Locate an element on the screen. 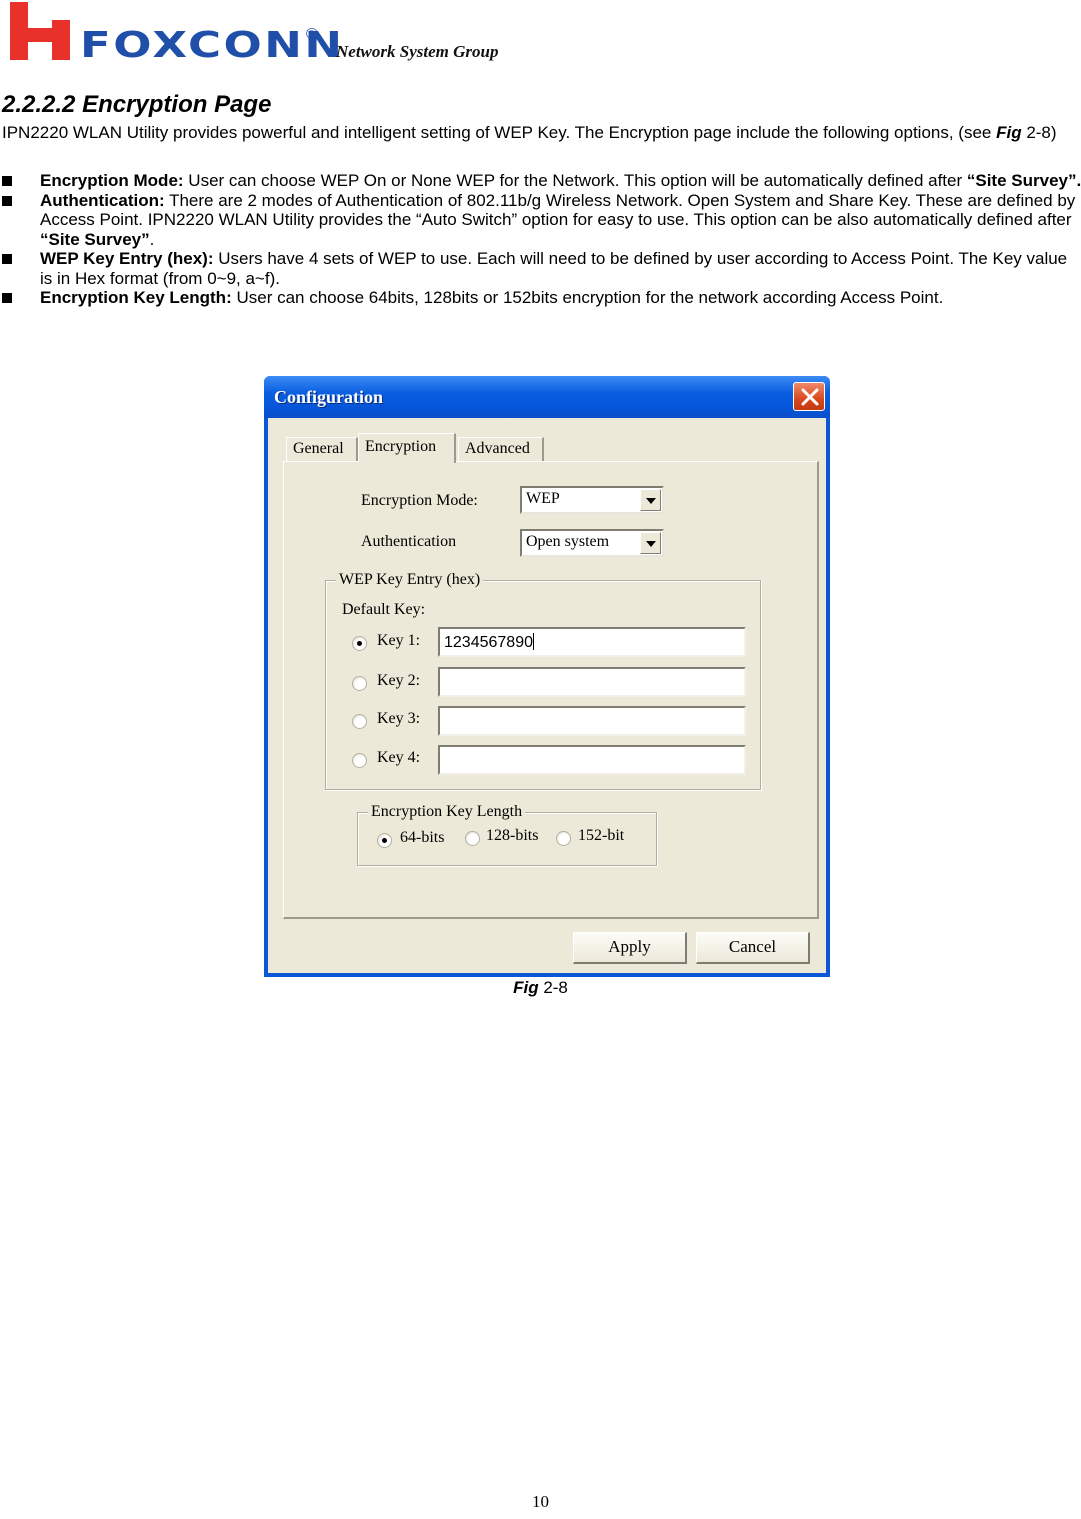  brand-name: FOXCONN is located at coordinates (212, 45).